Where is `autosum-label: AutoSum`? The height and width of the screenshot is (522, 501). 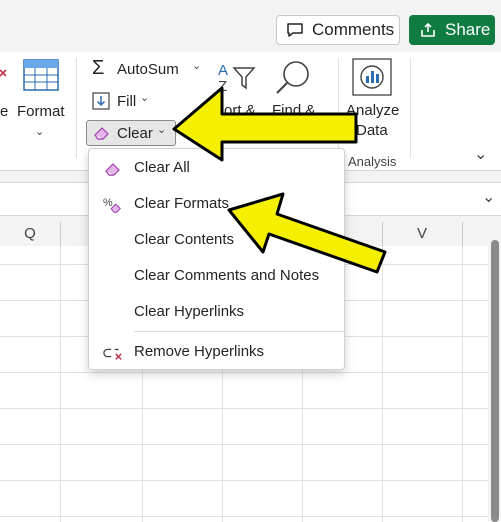 autosum-label: AutoSum is located at coordinates (148, 69).